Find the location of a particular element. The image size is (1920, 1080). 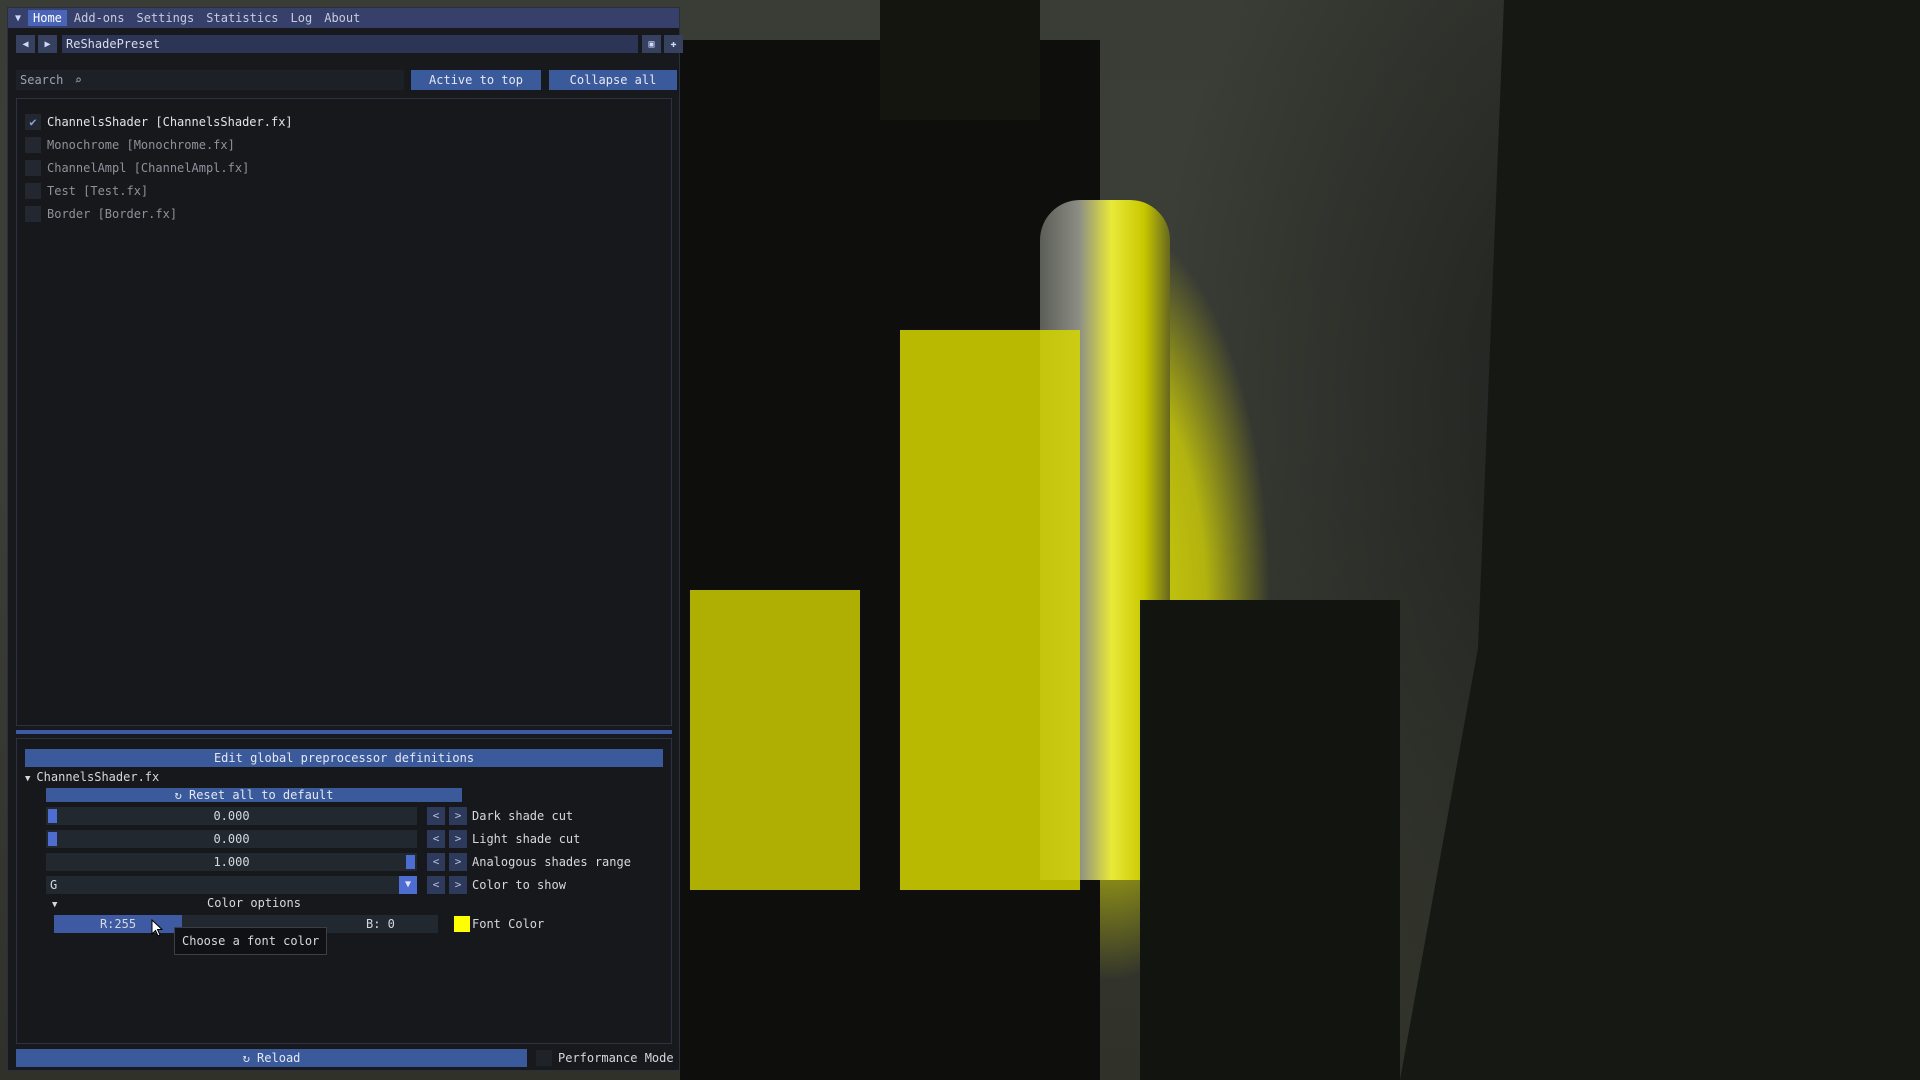

param-row-dark-shade-cut: 0.000 < > Dark shade cut is located at coordinates (351, 816).